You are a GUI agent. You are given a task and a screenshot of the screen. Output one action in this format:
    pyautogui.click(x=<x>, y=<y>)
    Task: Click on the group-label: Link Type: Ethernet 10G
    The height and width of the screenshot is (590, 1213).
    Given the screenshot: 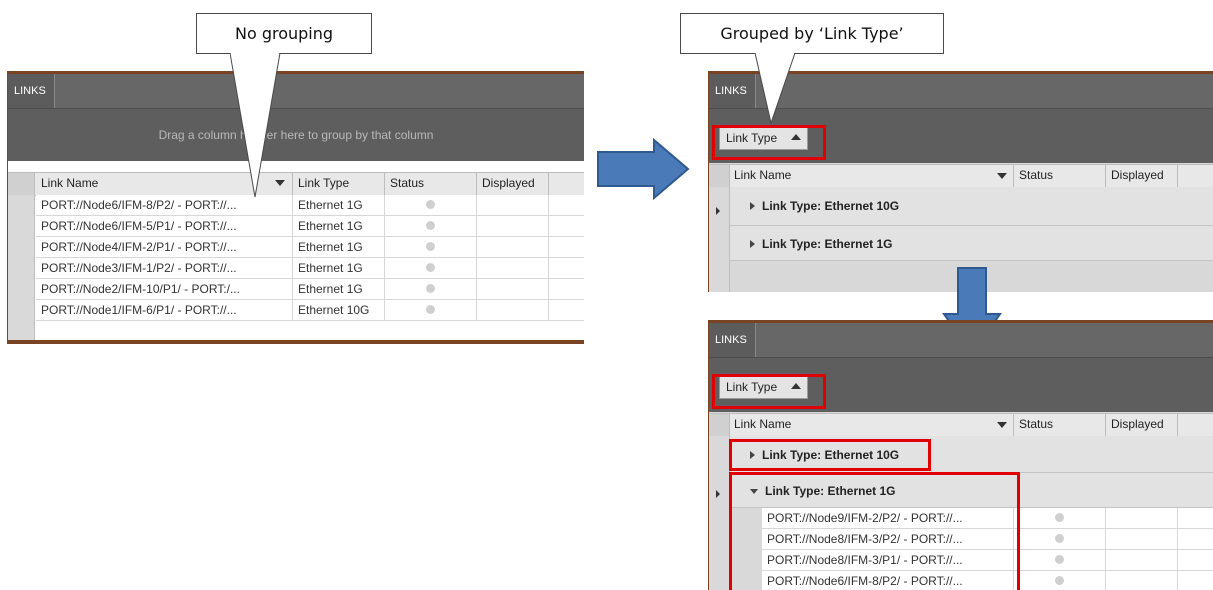 What is the action you would take?
    pyautogui.click(x=824, y=206)
    